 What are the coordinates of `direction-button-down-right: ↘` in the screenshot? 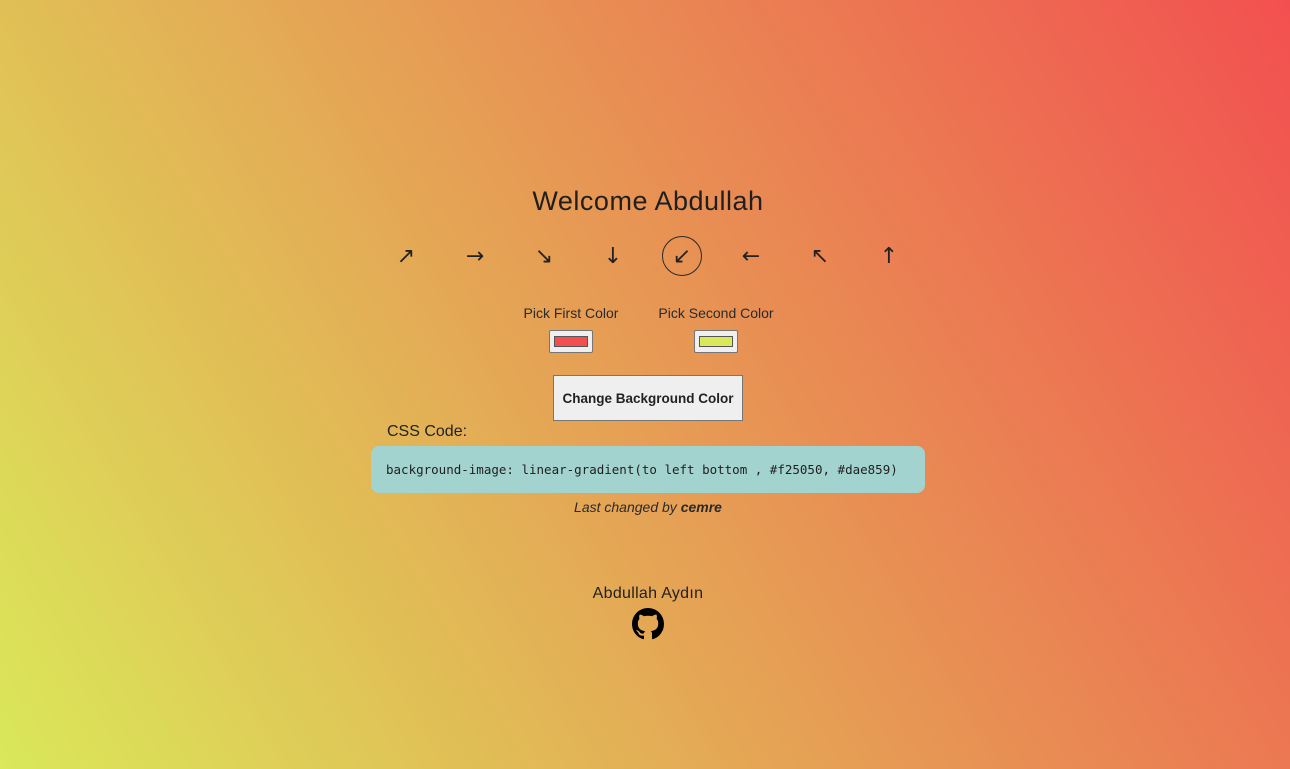 It's located at (544, 256).